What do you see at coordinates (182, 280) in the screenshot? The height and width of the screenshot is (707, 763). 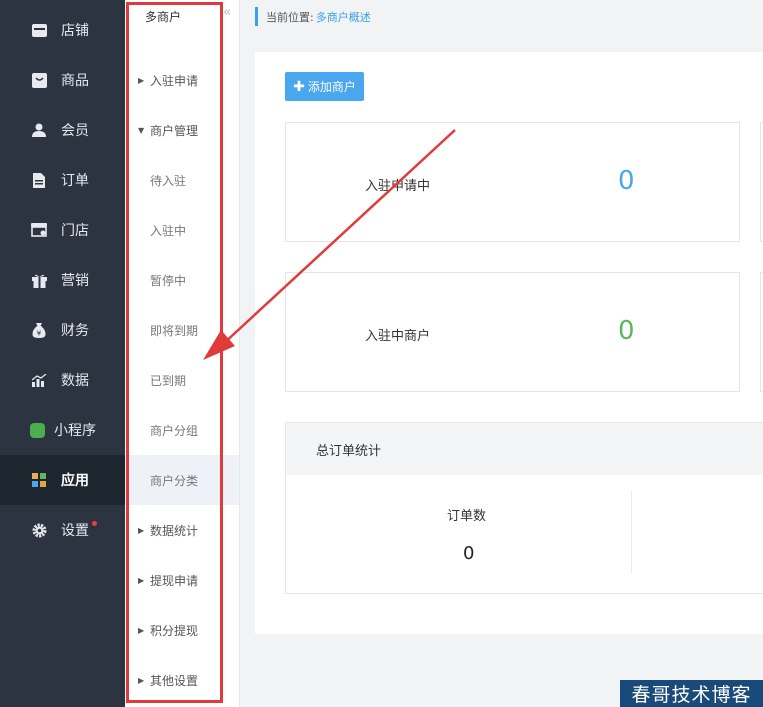 I see `subnav-item-paused: 暂停中` at bounding box center [182, 280].